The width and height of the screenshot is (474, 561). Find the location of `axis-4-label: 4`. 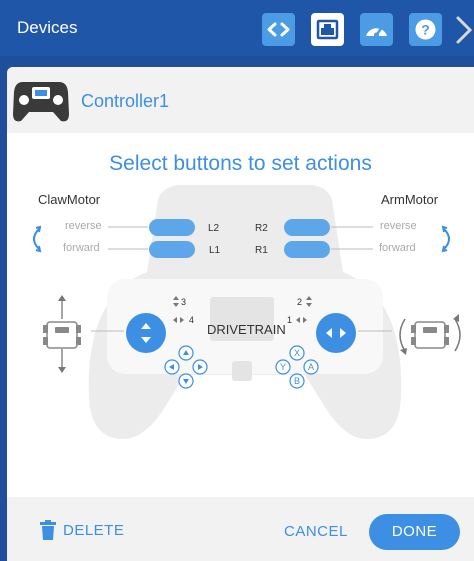

axis-4-label: 4 is located at coordinates (192, 320).